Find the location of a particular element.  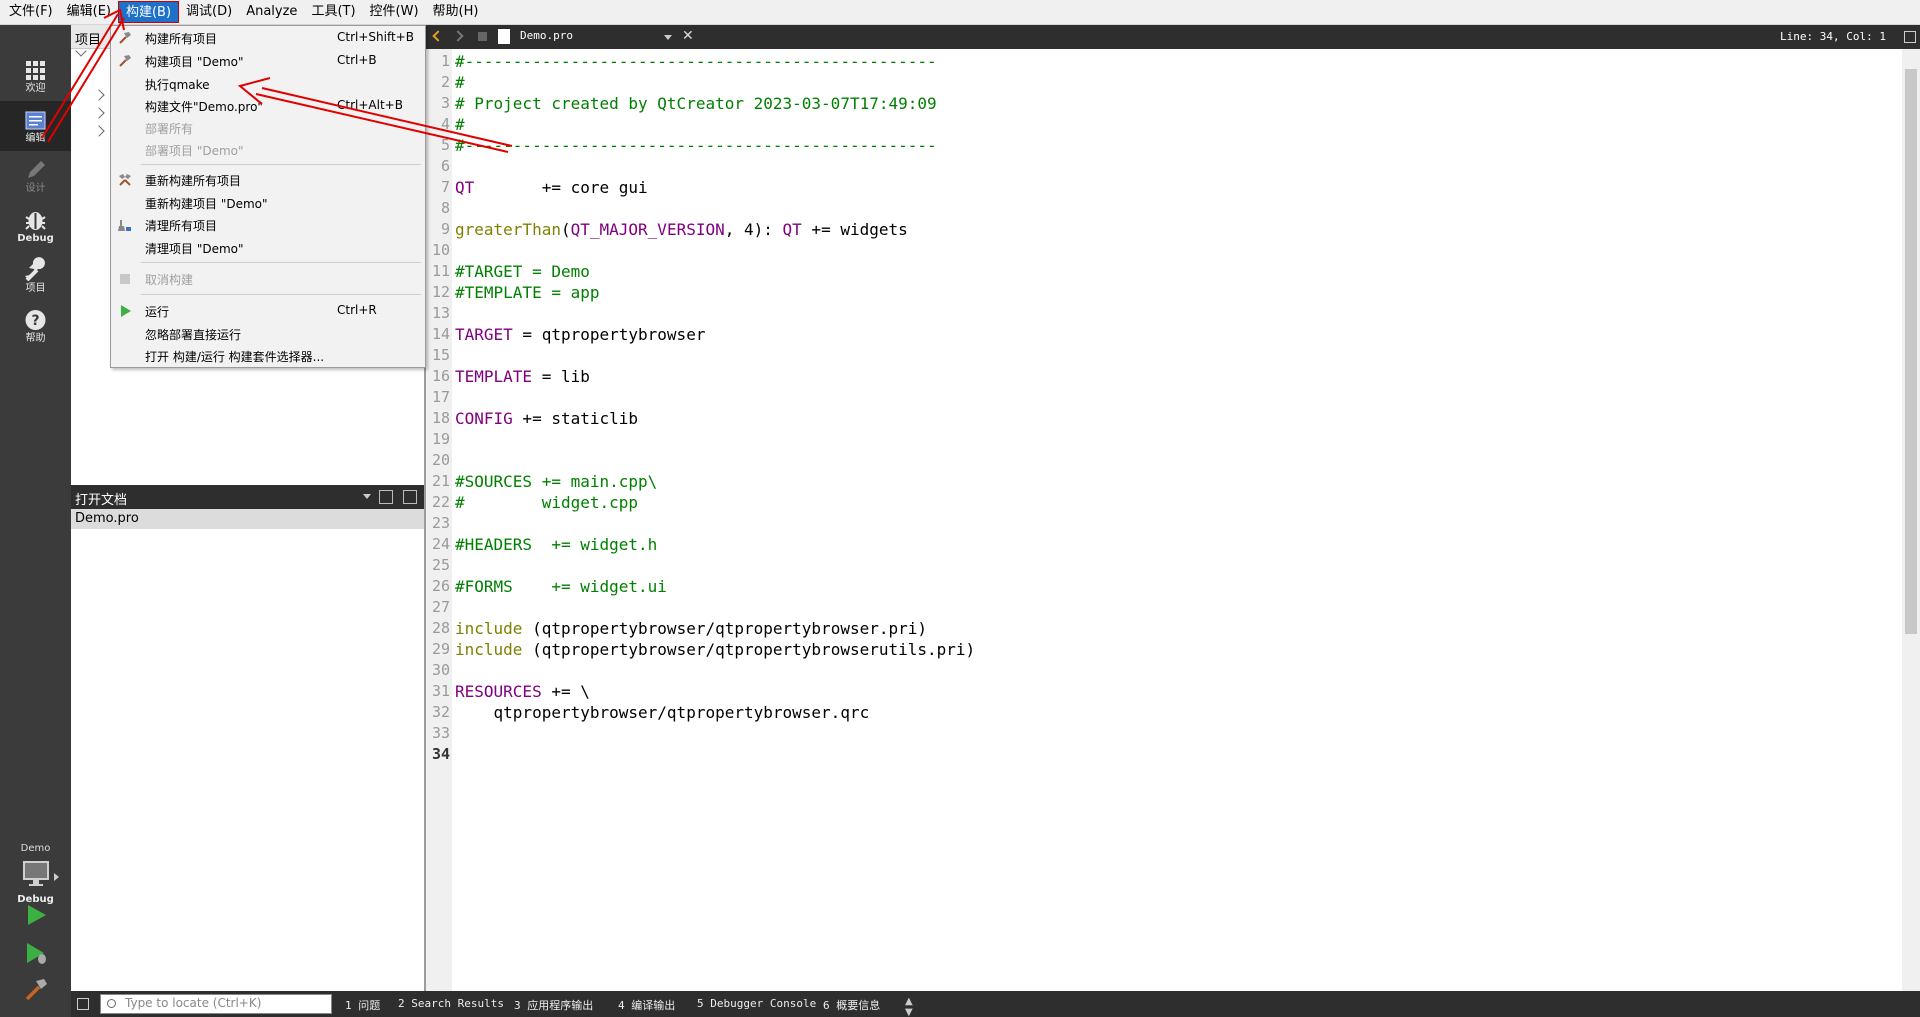

menu-item-run-without-deploy: 忽略部署直接运行 is located at coordinates (268, 334).